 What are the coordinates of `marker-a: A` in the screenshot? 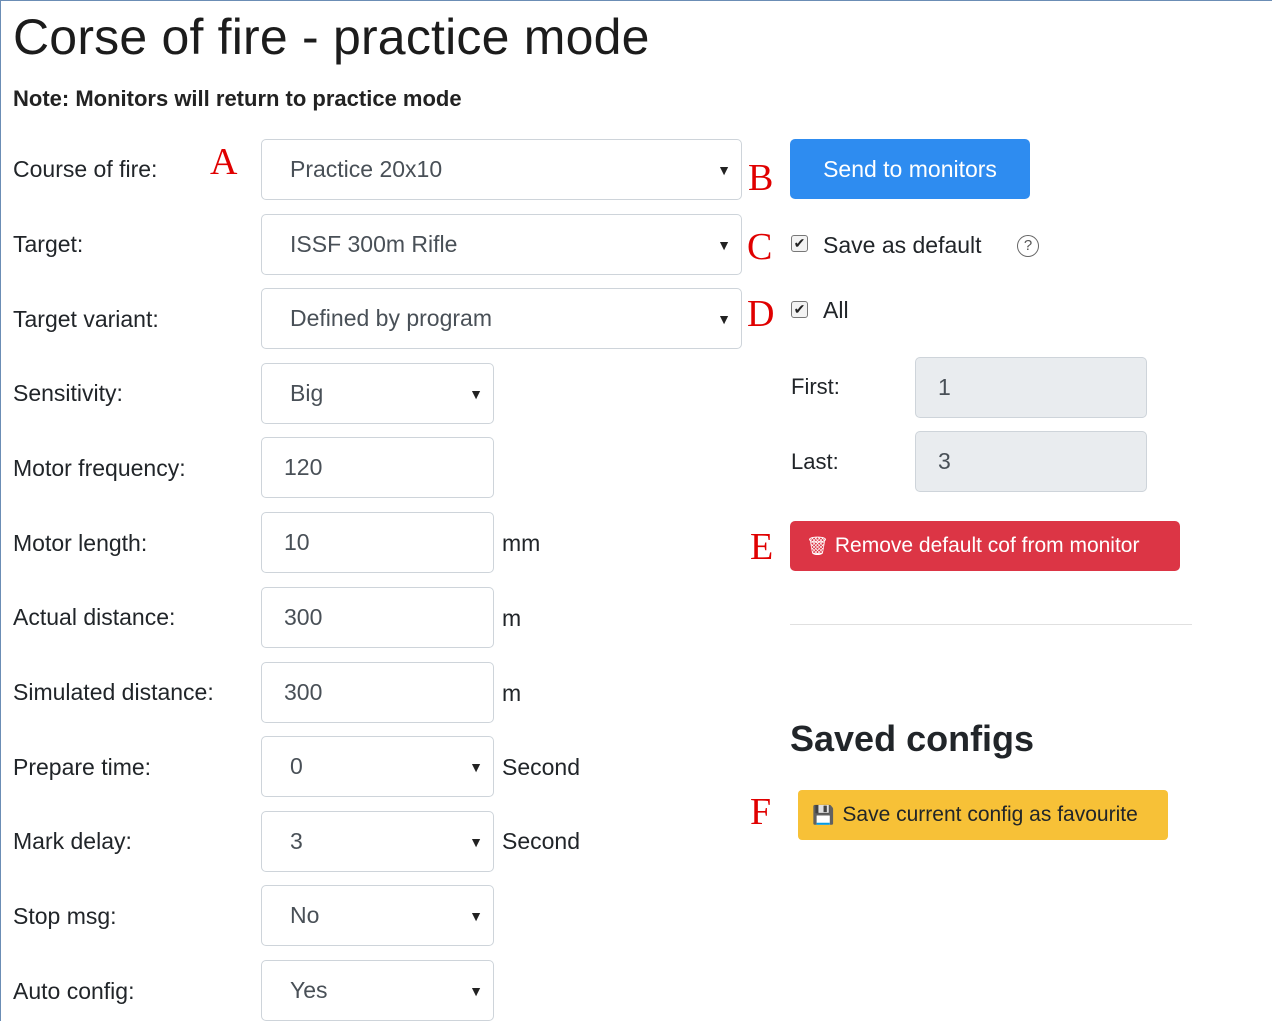 It's located at (224, 162).